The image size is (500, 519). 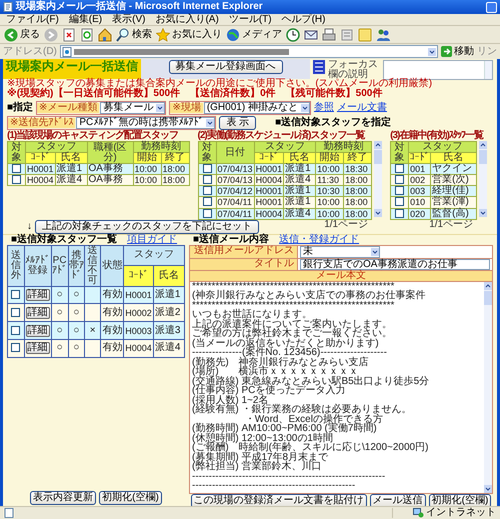 I want to click on minimize-button, so click(x=491, y=7).